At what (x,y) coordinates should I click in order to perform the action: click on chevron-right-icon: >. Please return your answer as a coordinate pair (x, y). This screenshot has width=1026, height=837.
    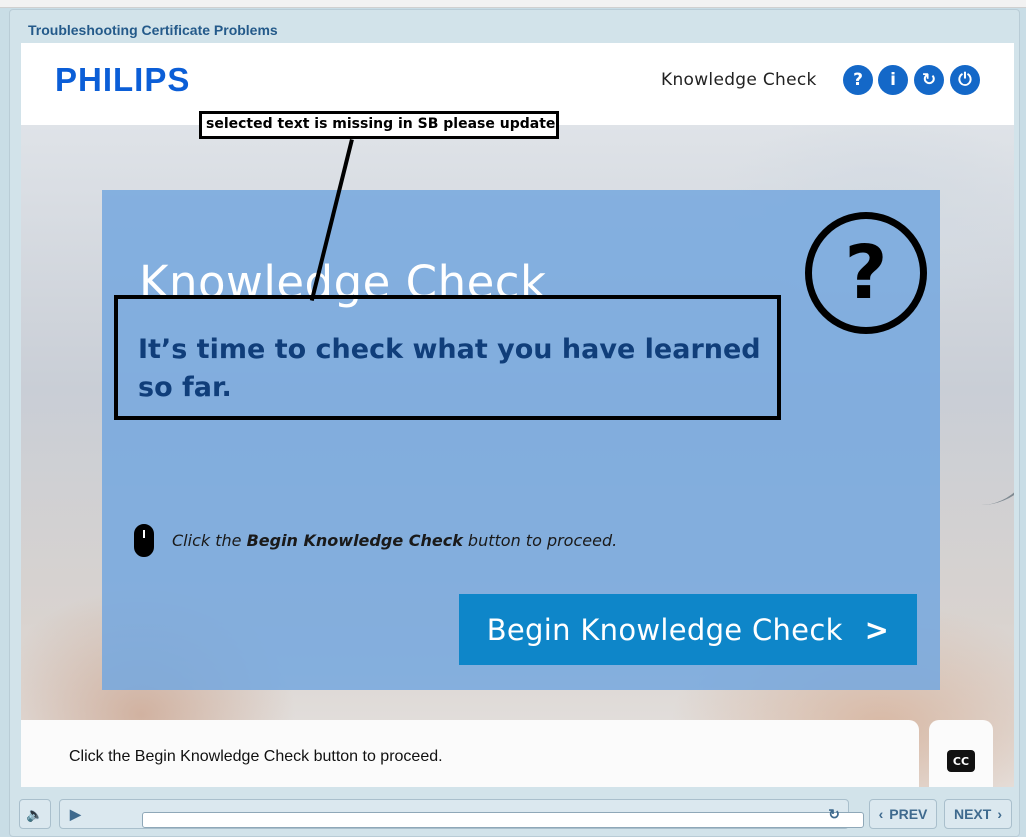
    Looking at the image, I should click on (877, 629).